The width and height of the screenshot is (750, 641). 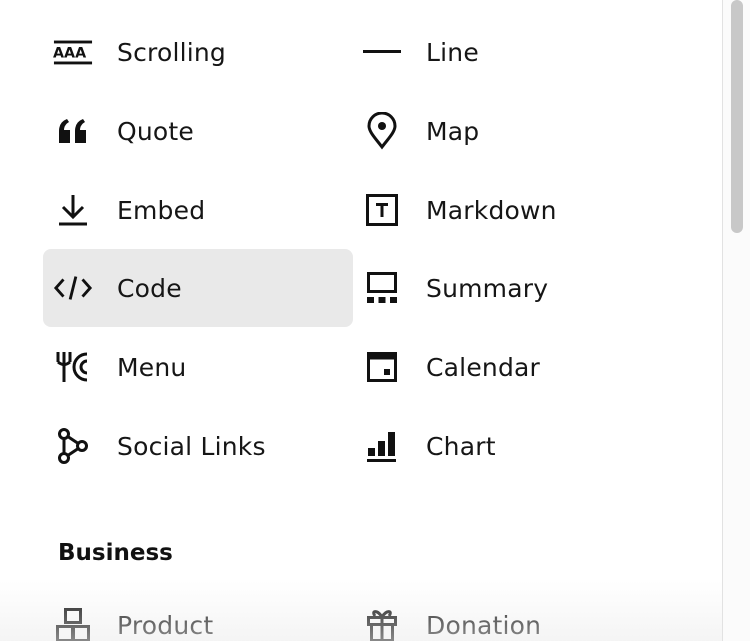 I want to click on block-line: Line, so click(x=507, y=52).